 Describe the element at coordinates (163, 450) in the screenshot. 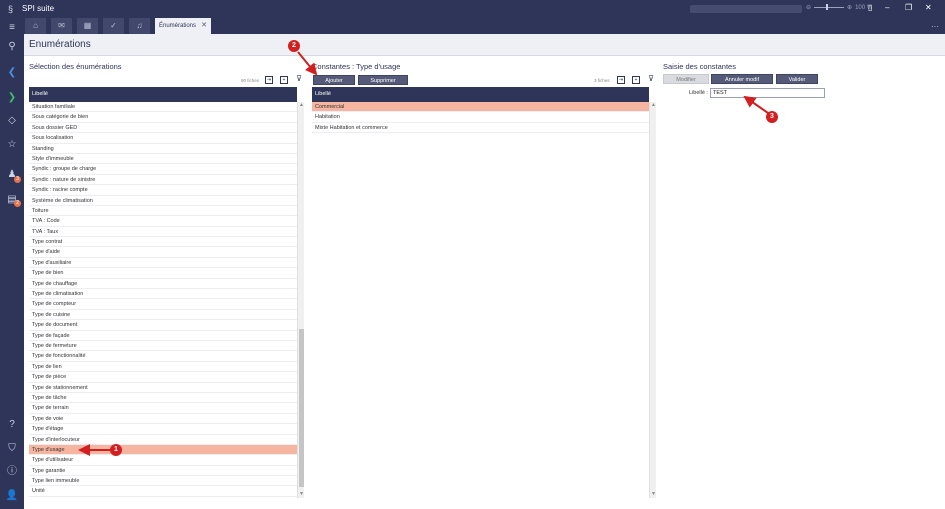

I see `list-item: Type d'usage` at that location.